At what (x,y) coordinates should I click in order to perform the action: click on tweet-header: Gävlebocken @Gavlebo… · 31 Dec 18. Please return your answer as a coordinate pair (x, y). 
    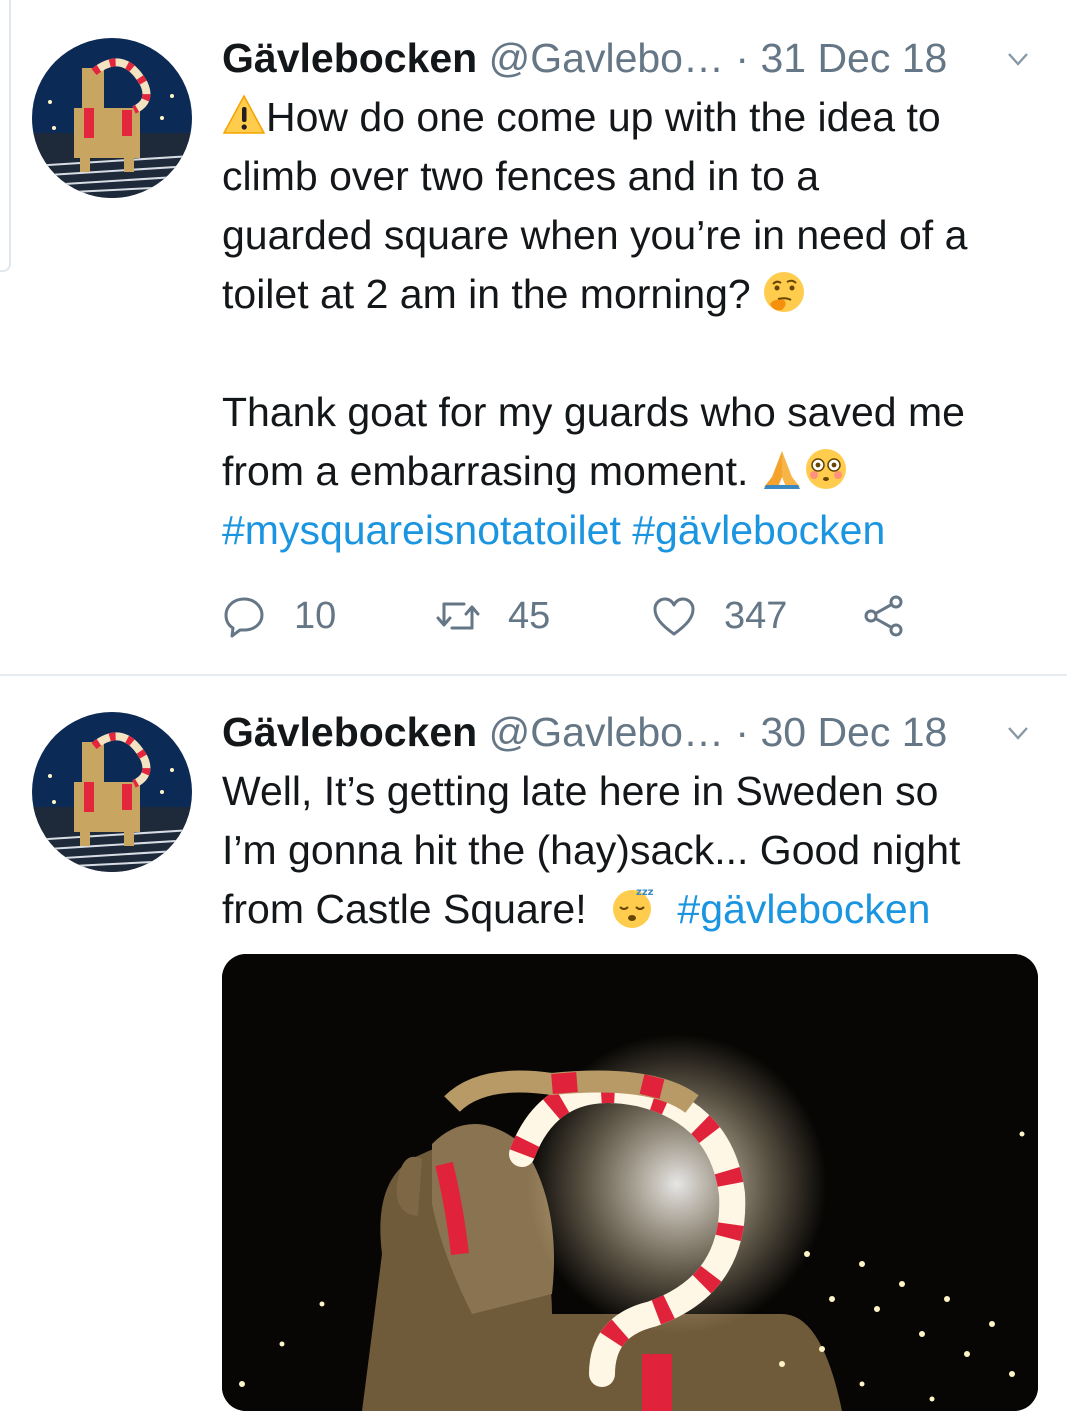
    Looking at the image, I should click on (629, 58).